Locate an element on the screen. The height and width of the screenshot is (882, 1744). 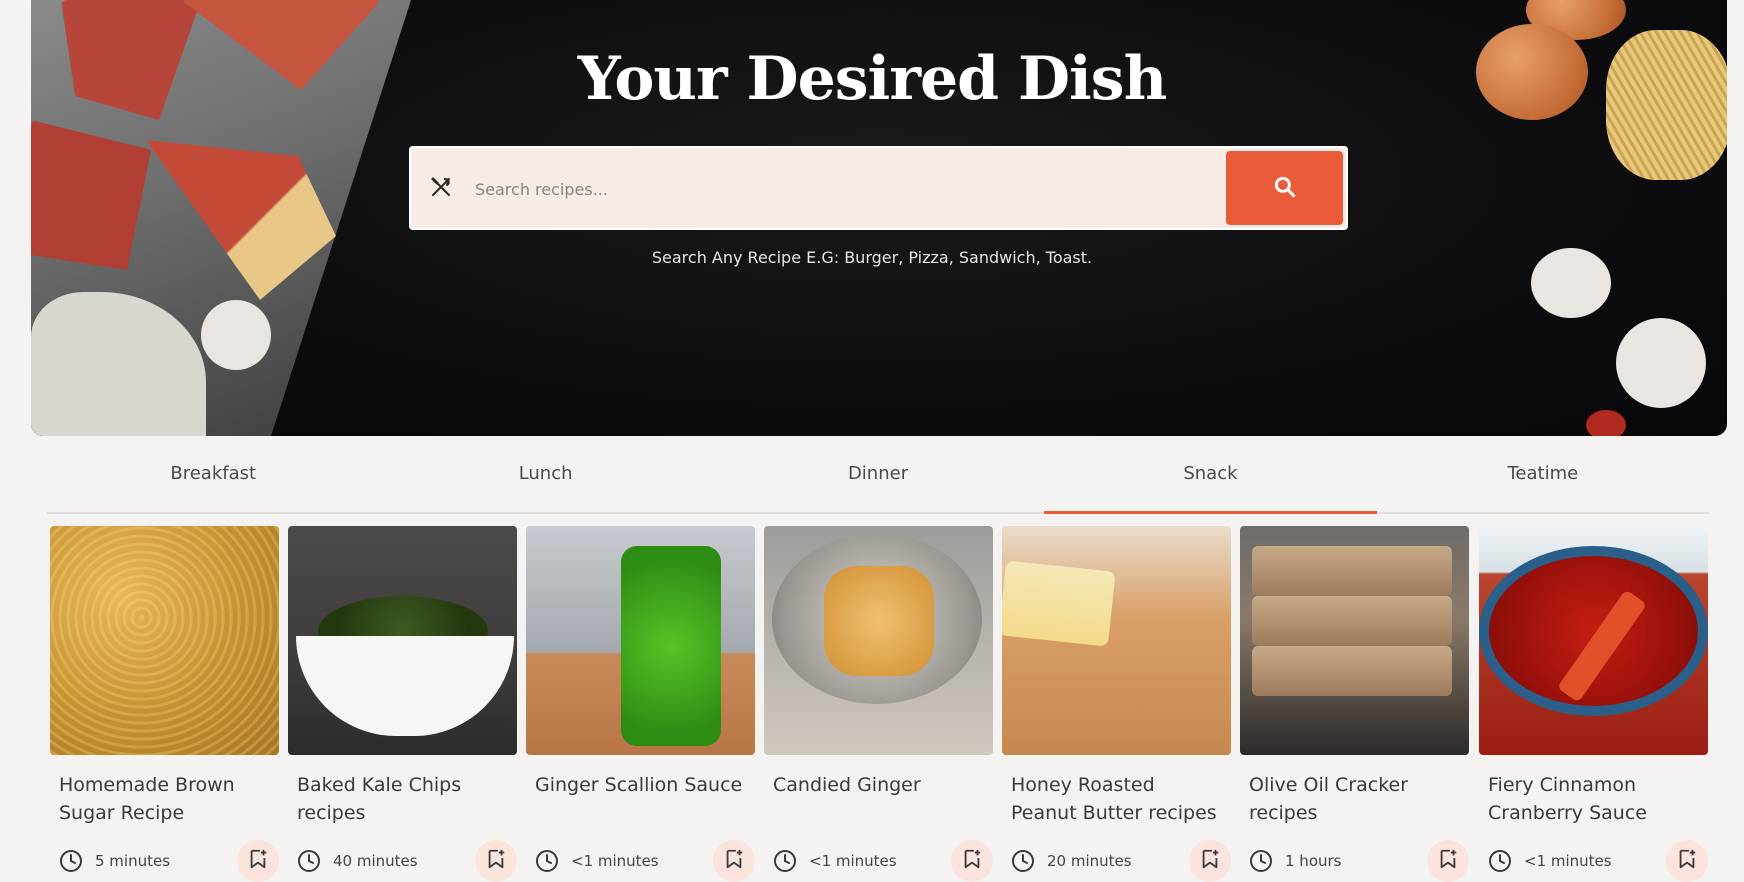
recipe-card: Baked Kale Chips recipes 40 minutes is located at coordinates (402, 704).